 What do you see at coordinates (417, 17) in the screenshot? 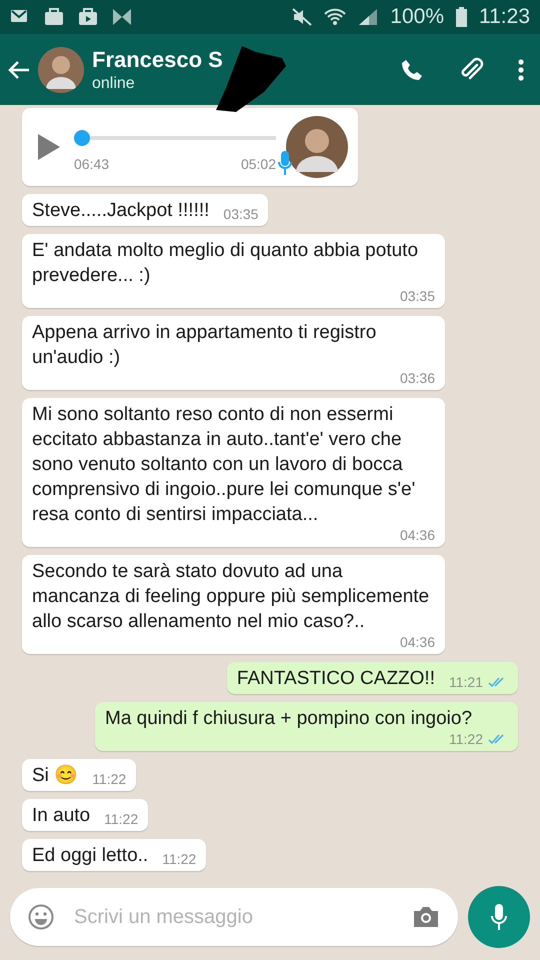
I see `battery-level: 100%` at bounding box center [417, 17].